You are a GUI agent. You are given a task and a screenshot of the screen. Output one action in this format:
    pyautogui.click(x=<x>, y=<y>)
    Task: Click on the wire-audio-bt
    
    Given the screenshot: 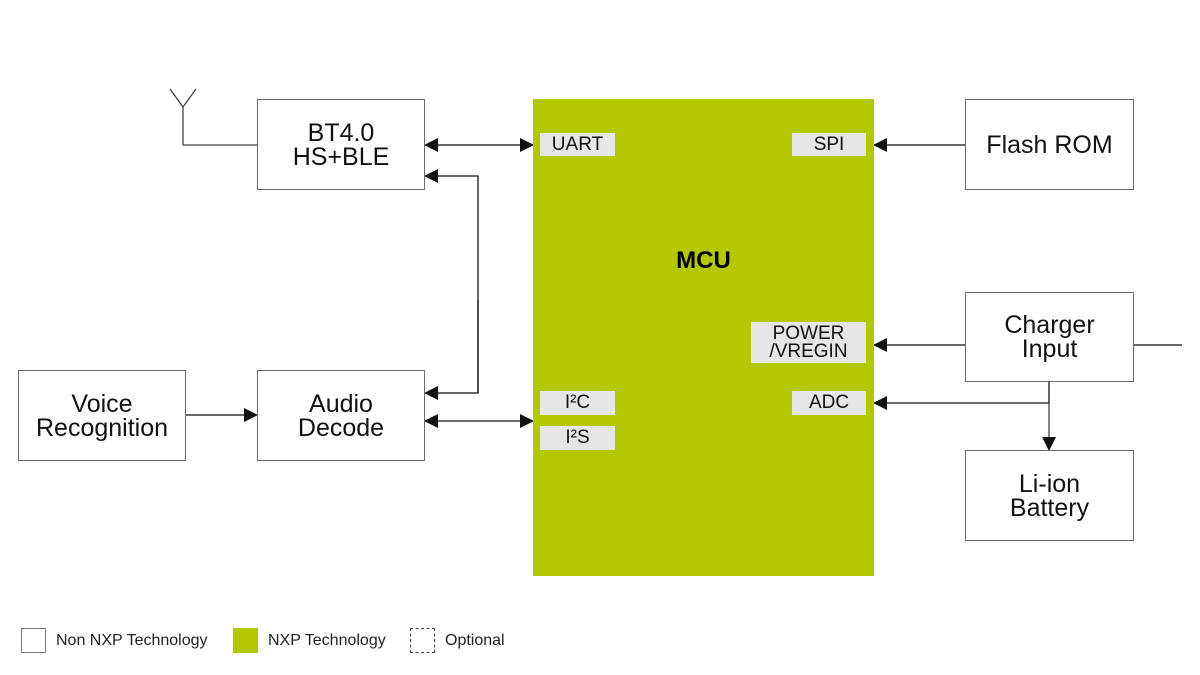 What is the action you would take?
    pyautogui.click(x=451, y=281)
    